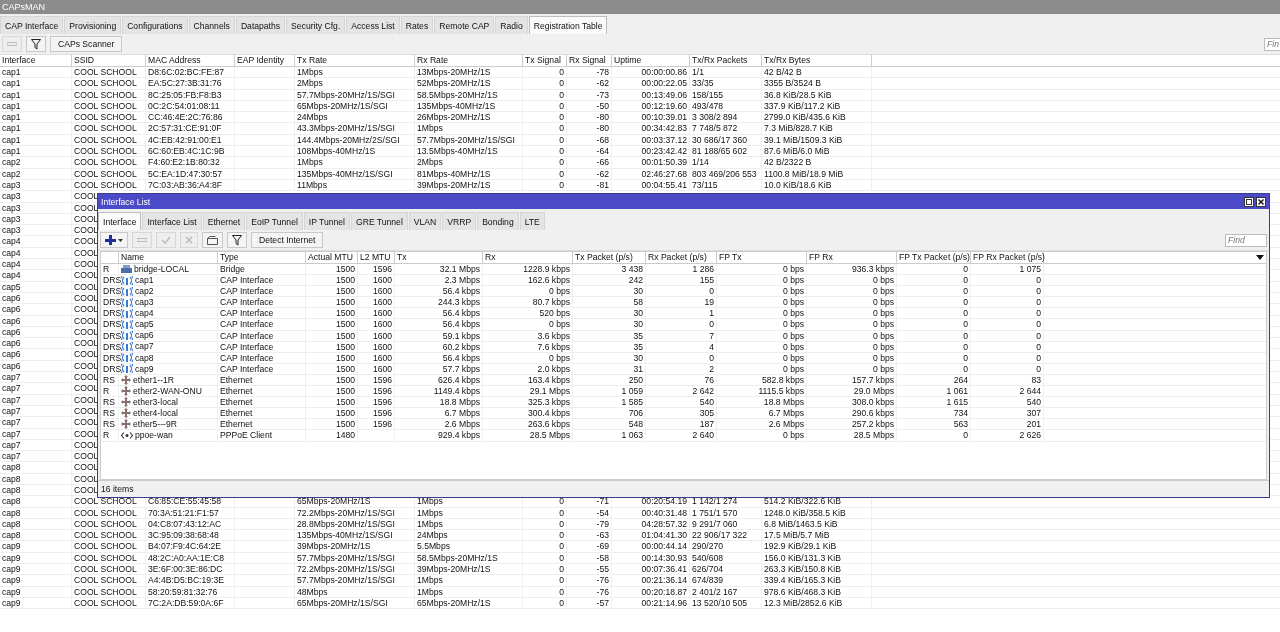 This screenshot has height=632, width=1280. What do you see at coordinates (762, 435) in the screenshot?
I see `table-cell: 0 bps` at bounding box center [762, 435].